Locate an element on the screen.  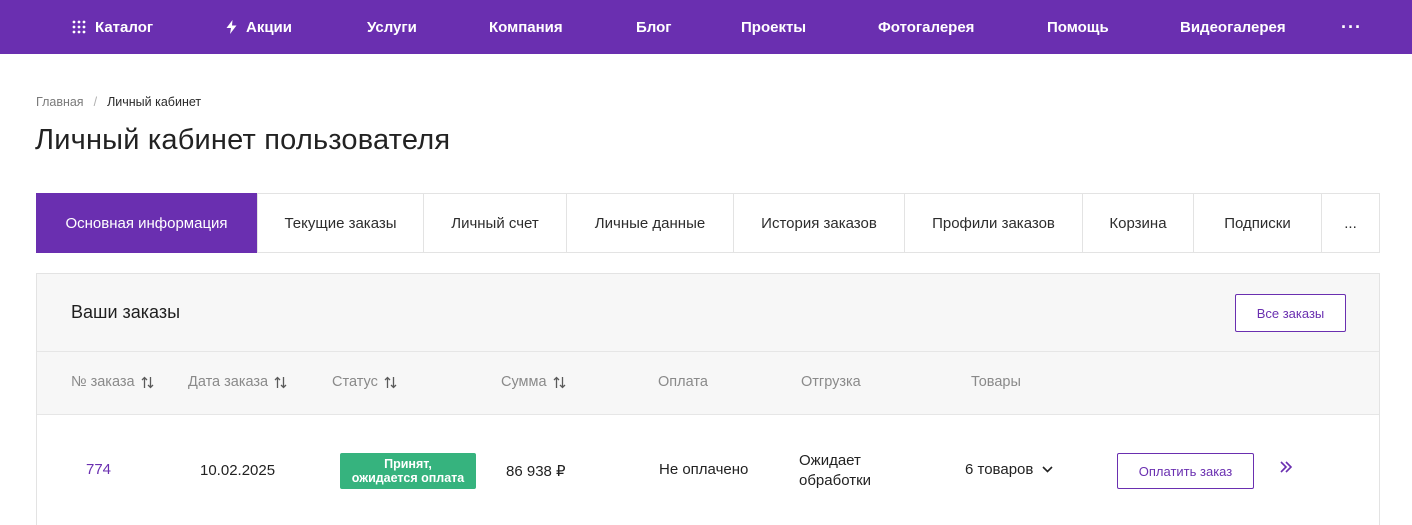
column-label: № заказа is located at coordinates (103, 382).